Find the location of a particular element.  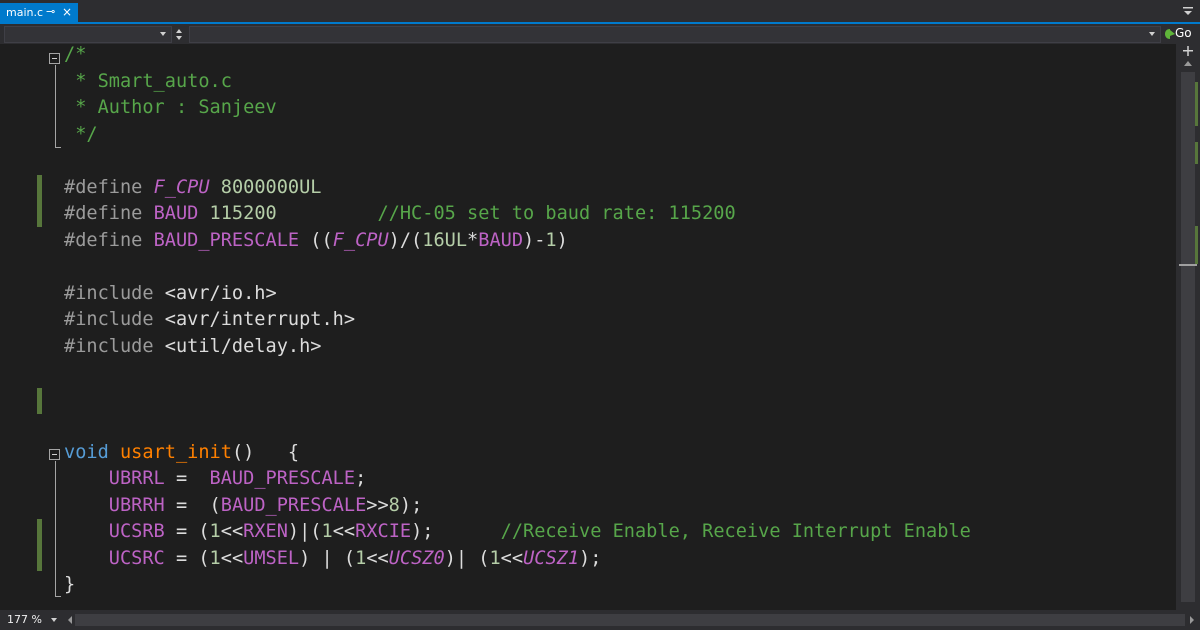

scope-dropdown is located at coordinates (88, 34).